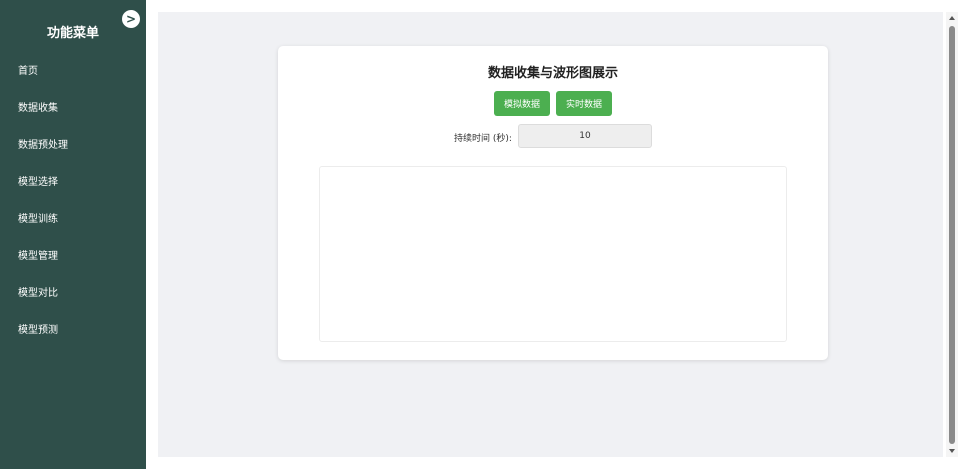 Image resolution: width=969 pixels, height=469 pixels. Describe the element at coordinates (73, 291) in the screenshot. I see `sidebar-item-model-comparison: 模型对比` at that location.